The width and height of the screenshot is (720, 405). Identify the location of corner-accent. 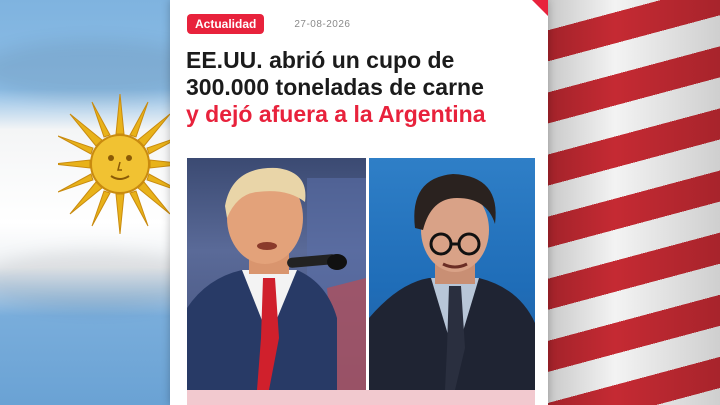
(540, 8).